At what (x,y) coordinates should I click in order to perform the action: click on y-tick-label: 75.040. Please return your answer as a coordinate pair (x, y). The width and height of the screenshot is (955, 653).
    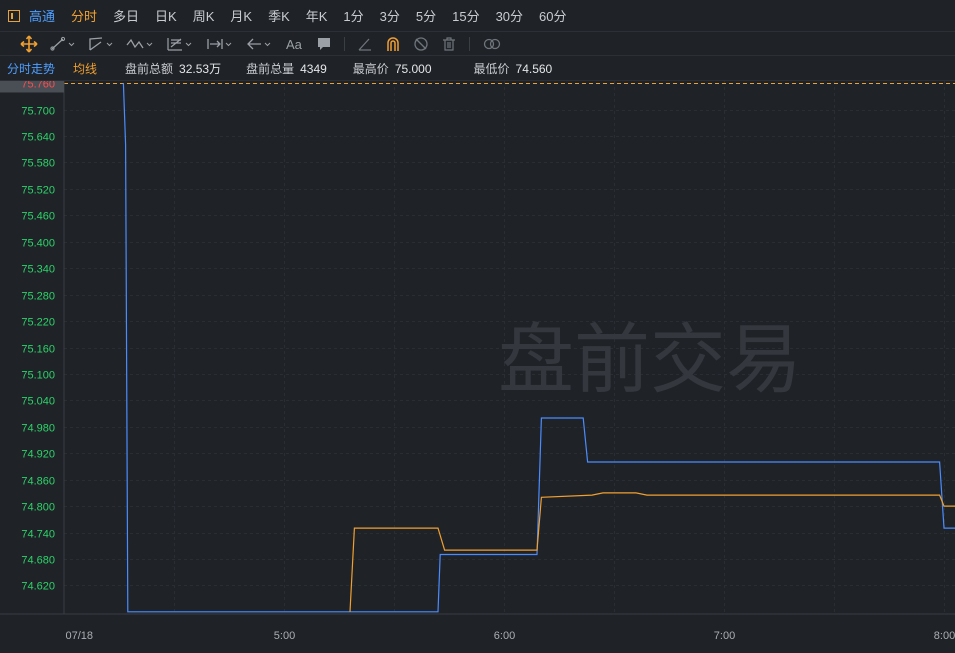
    Looking at the image, I should click on (38, 402).